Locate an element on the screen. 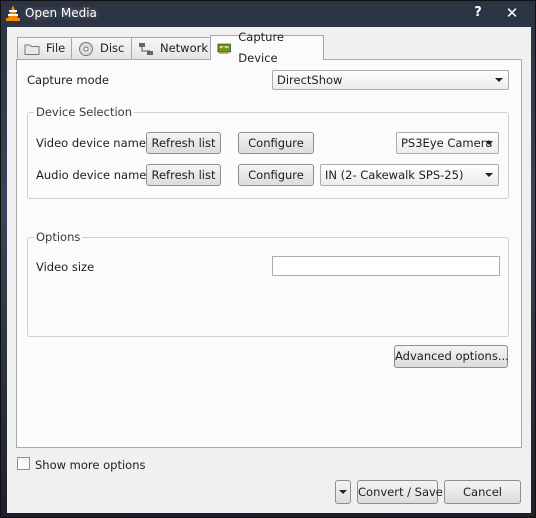 This screenshot has height=518, width=536. audio-device-label: Audio device name is located at coordinates (91, 175).